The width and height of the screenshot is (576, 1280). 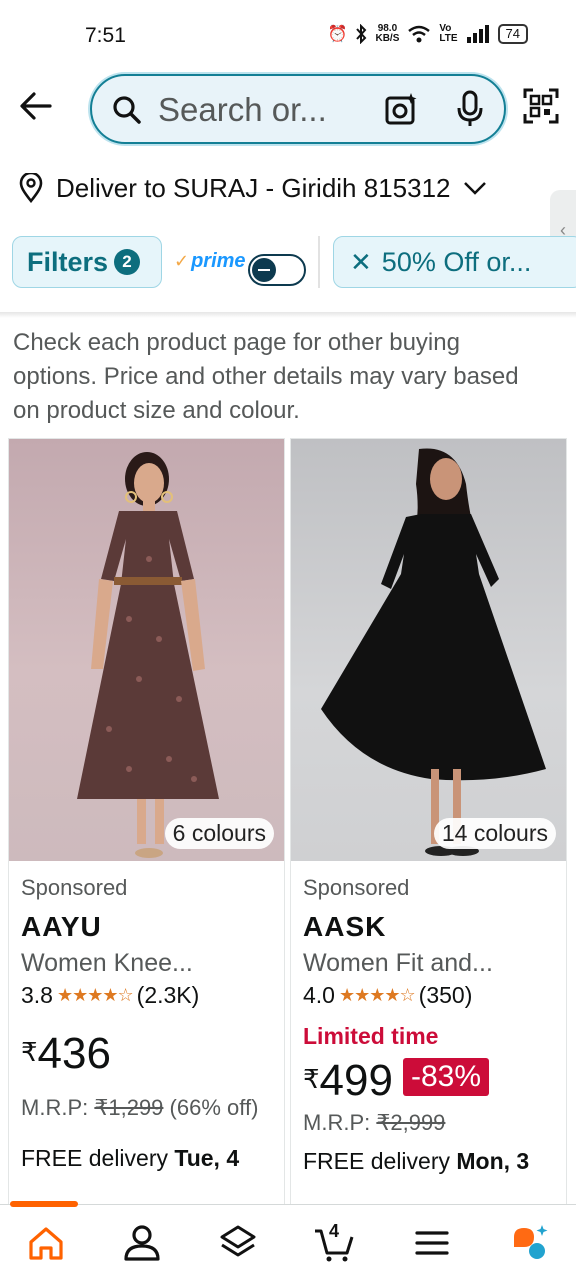 What do you see at coordinates (277, 270) in the screenshot?
I see `prime-toggle` at bounding box center [277, 270].